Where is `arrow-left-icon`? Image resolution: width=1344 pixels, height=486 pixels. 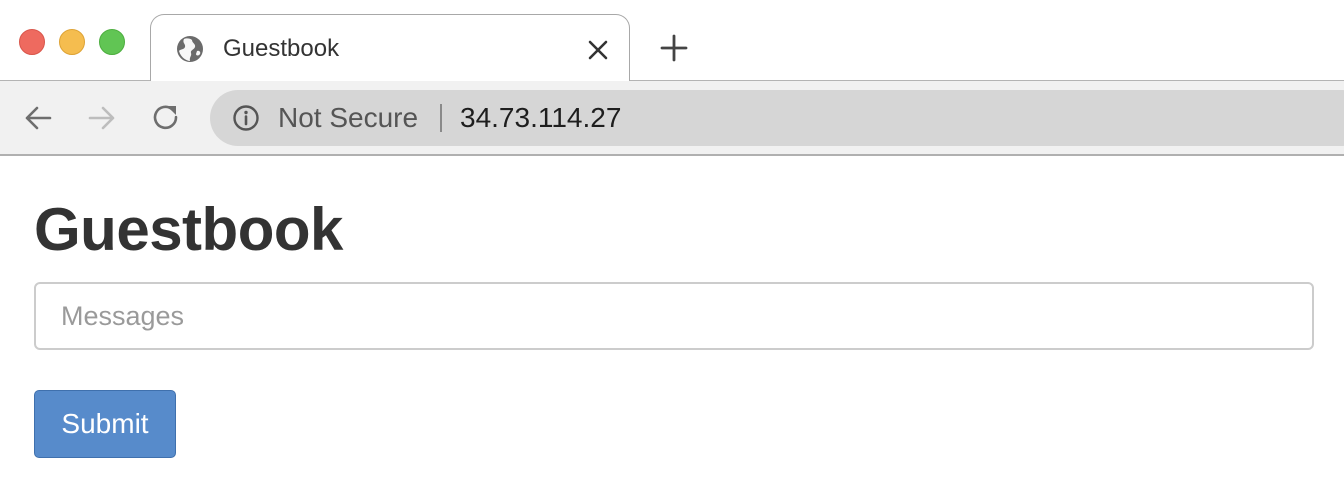 arrow-left-icon is located at coordinates (38, 118).